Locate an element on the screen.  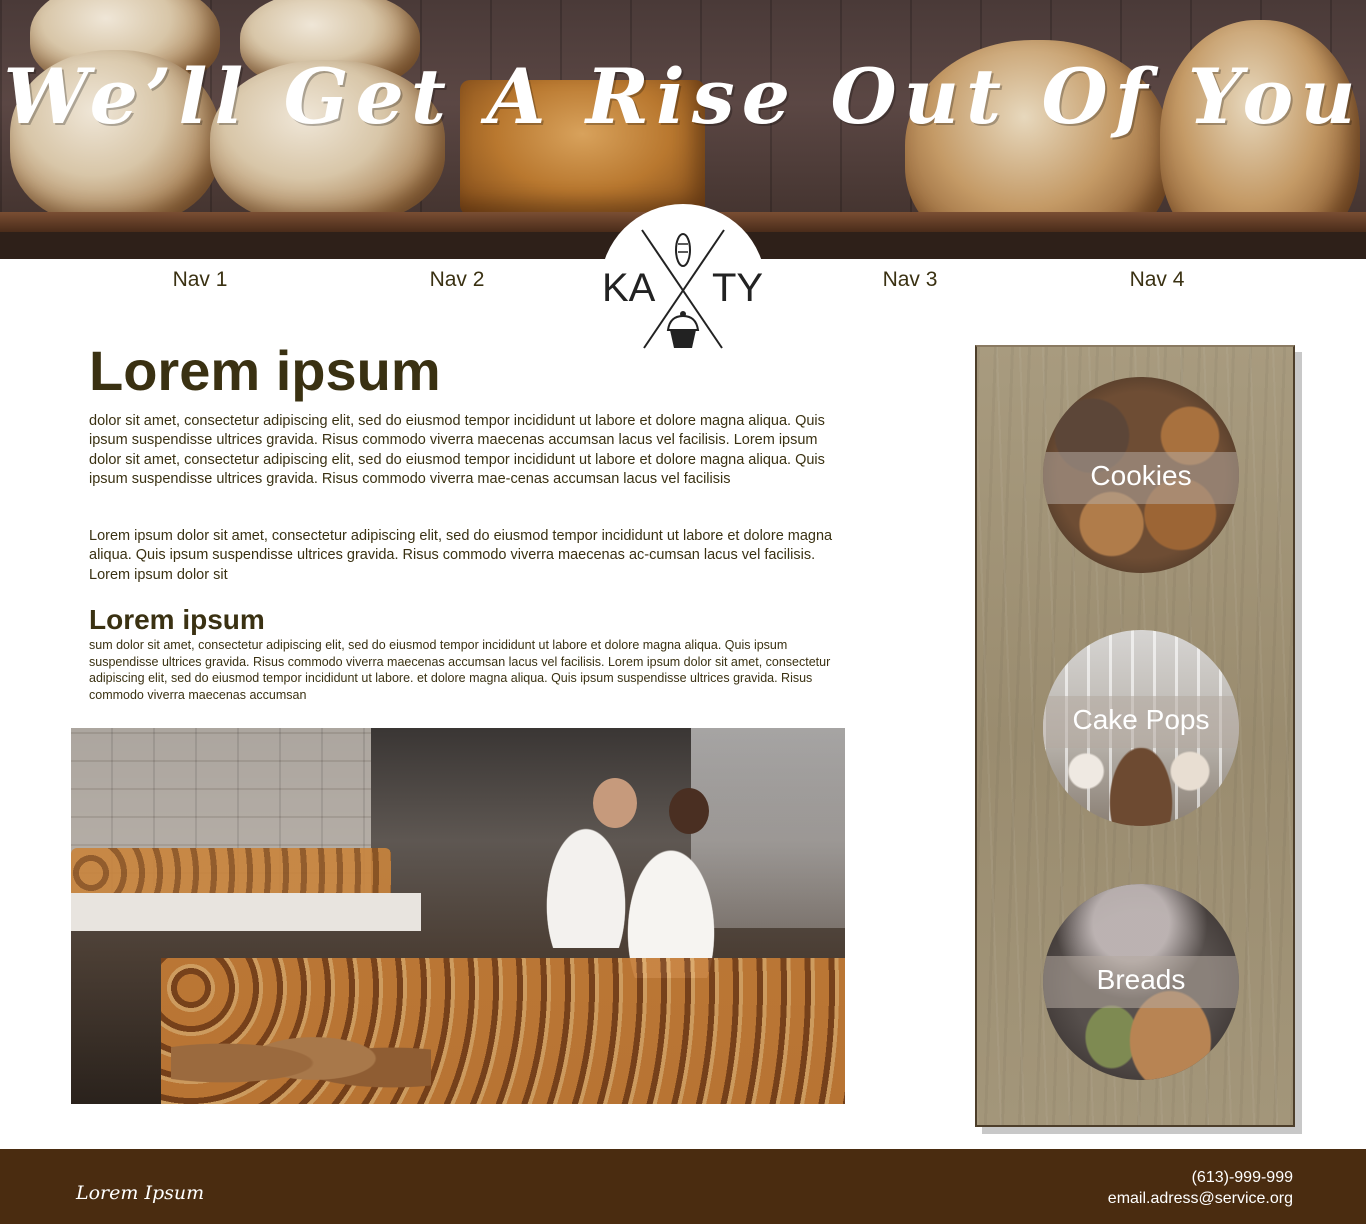
category-cookies: Cookies is located at coordinates (1141, 475).